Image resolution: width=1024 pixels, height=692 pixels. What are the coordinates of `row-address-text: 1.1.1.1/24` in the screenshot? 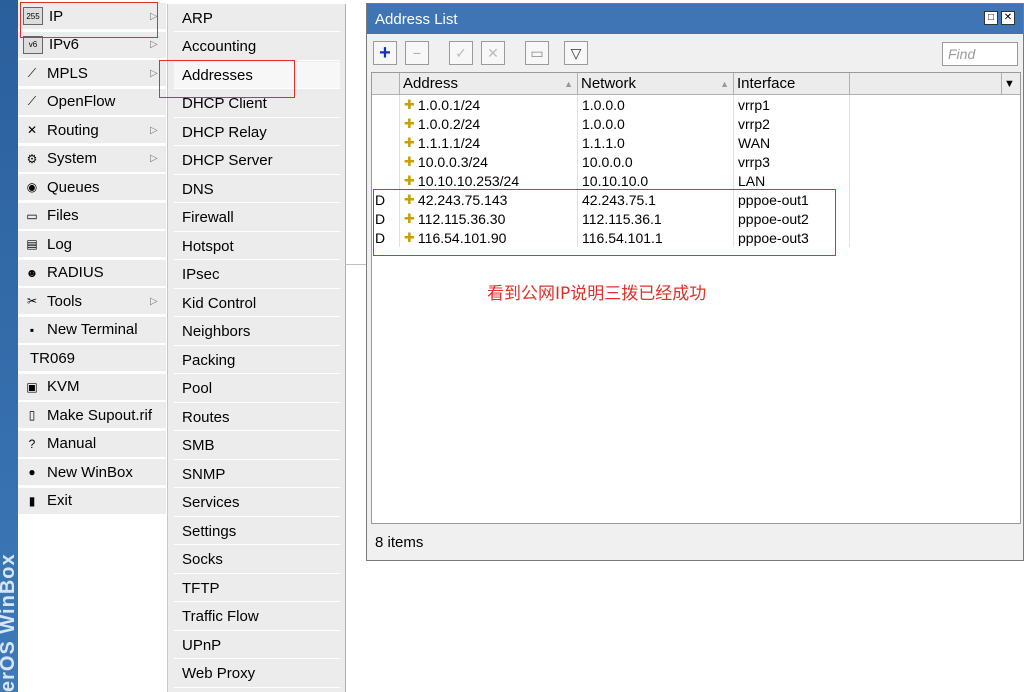 It's located at (449, 142).